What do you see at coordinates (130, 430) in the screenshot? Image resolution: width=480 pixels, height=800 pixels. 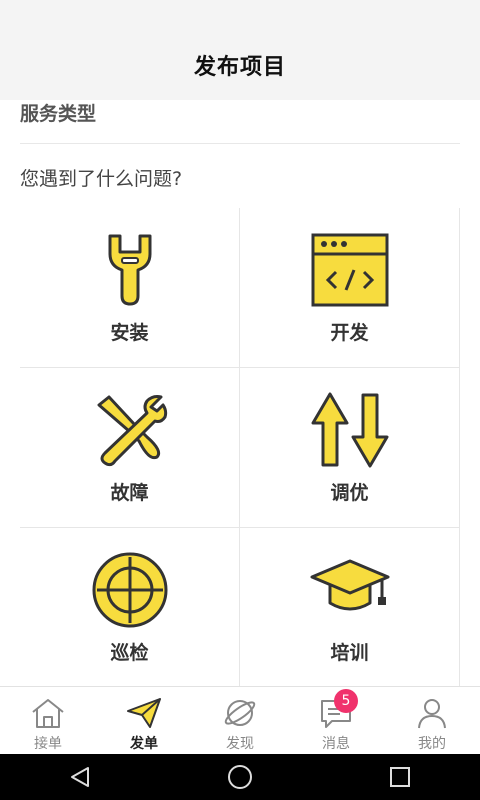 I see `tools-icon` at bounding box center [130, 430].